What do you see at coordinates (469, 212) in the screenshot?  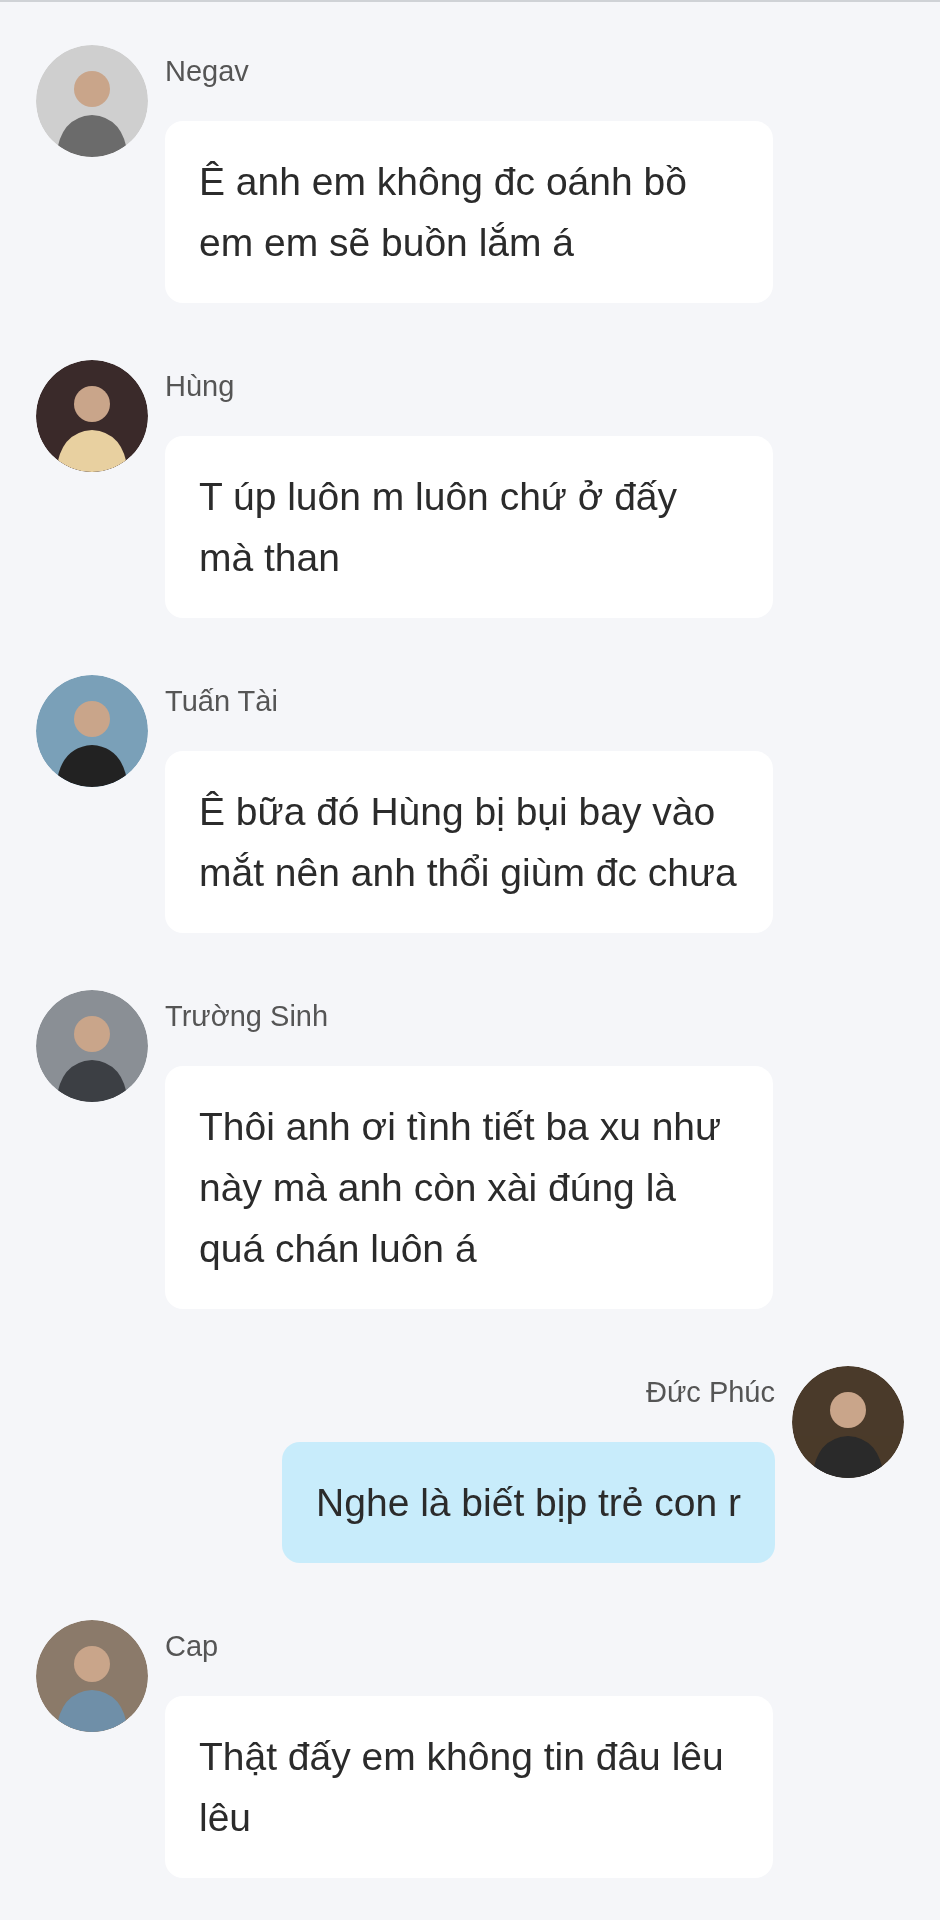 I see `message-bubble: Ê anh em không đc oánh bồ em em sẽ buồn lắm á` at bounding box center [469, 212].